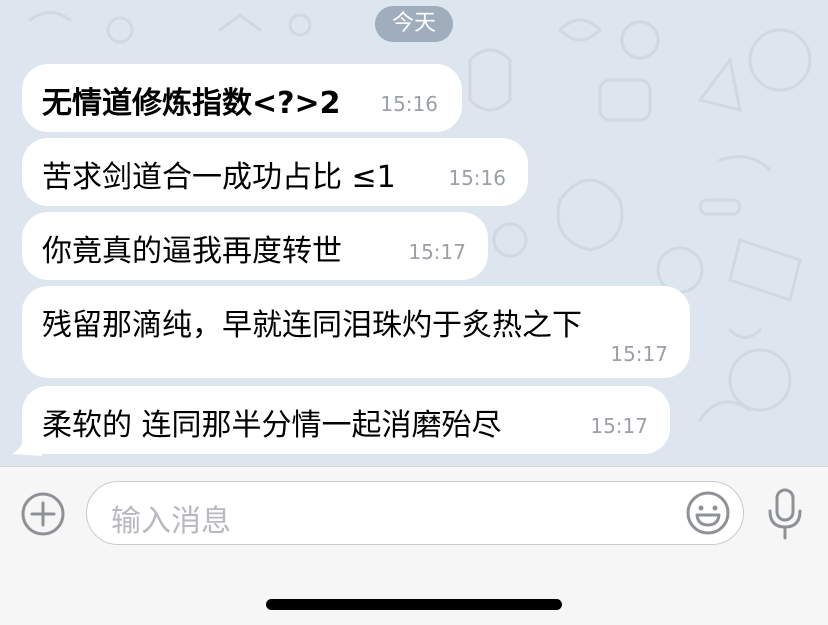 This screenshot has width=828, height=625. What do you see at coordinates (191, 103) in the screenshot?
I see `message-text: 无情道修炼指数<?>2` at bounding box center [191, 103].